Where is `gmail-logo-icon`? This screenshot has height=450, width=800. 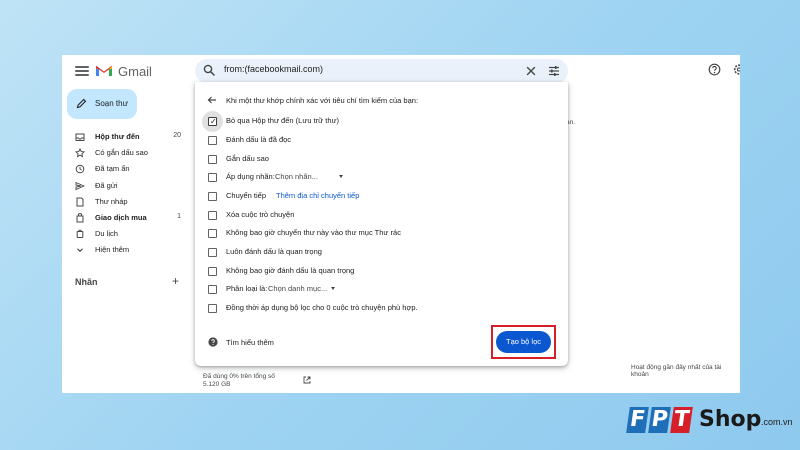
gmail-logo-icon is located at coordinates (104, 70).